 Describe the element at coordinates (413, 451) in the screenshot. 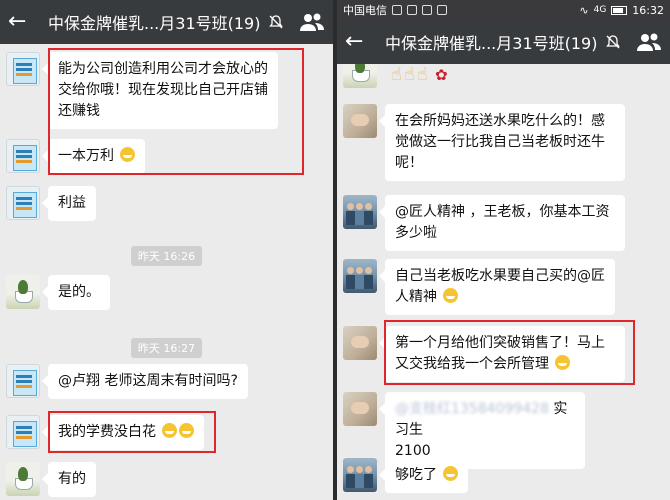

I see `message-text: 2100` at that location.